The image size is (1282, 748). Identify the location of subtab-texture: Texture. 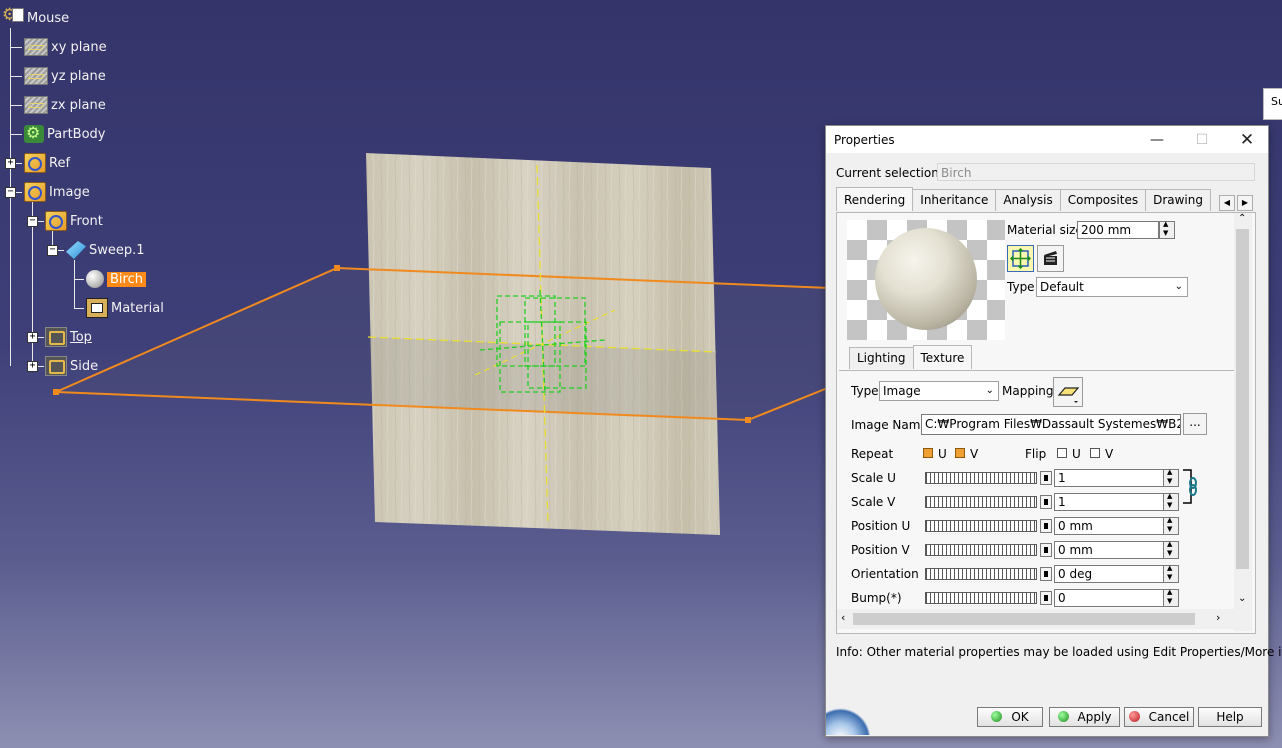
(942, 357).